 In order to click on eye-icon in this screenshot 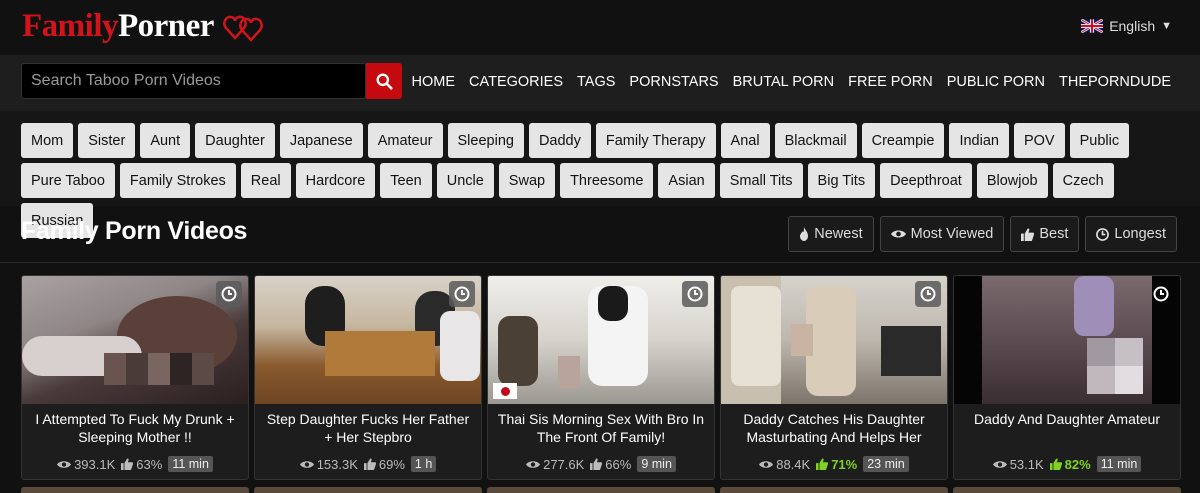, I will do `click(533, 464)`.